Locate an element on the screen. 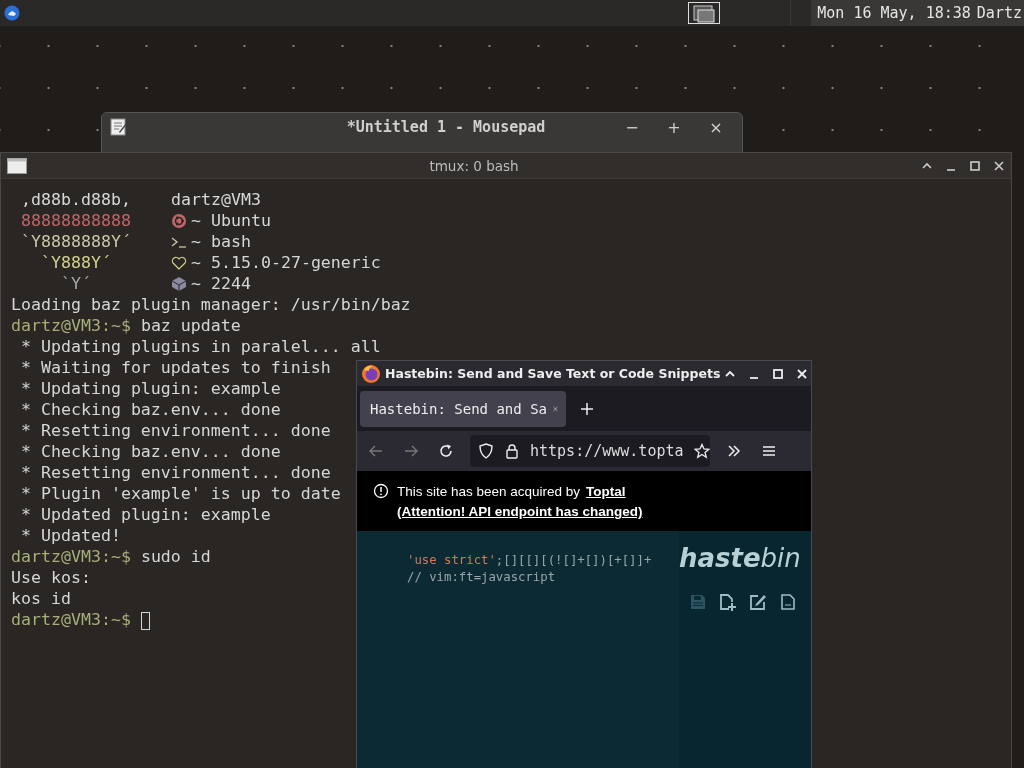 Image resolution: width=1024 pixels, height=768 pixels. package-icon is located at coordinates (179, 283).